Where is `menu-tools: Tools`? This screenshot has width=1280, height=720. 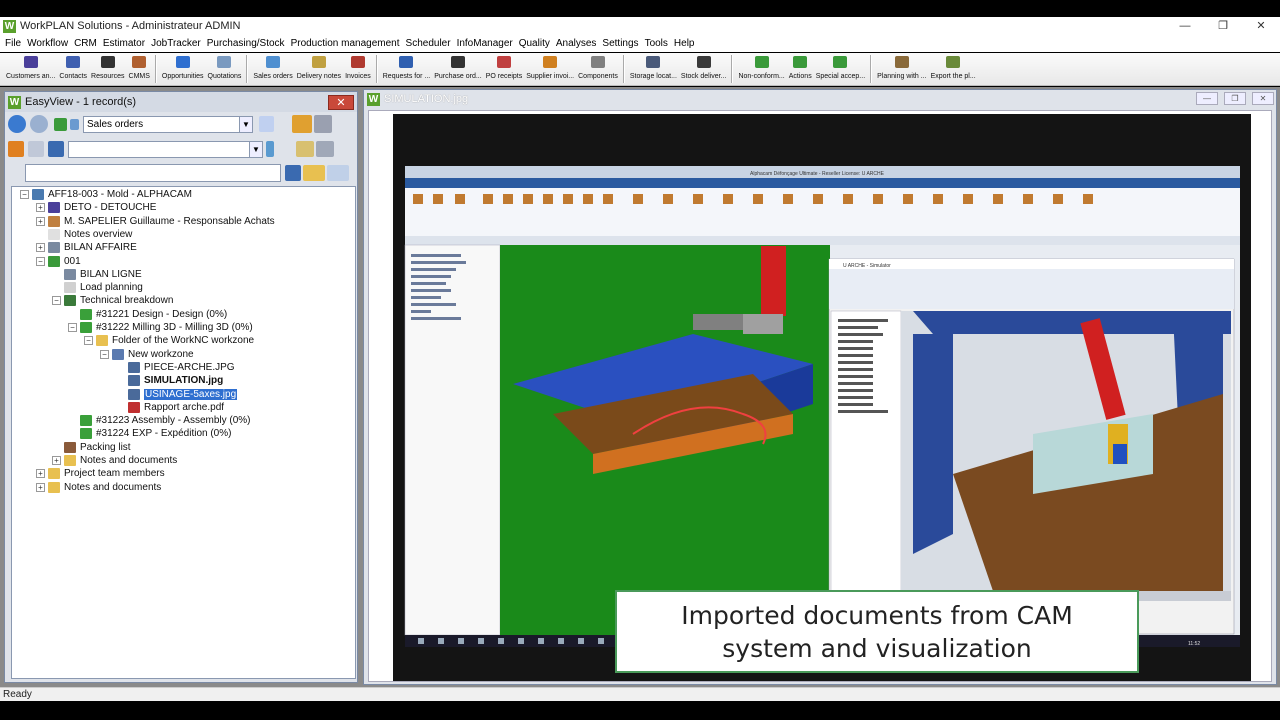 menu-tools: Tools is located at coordinates (656, 43).